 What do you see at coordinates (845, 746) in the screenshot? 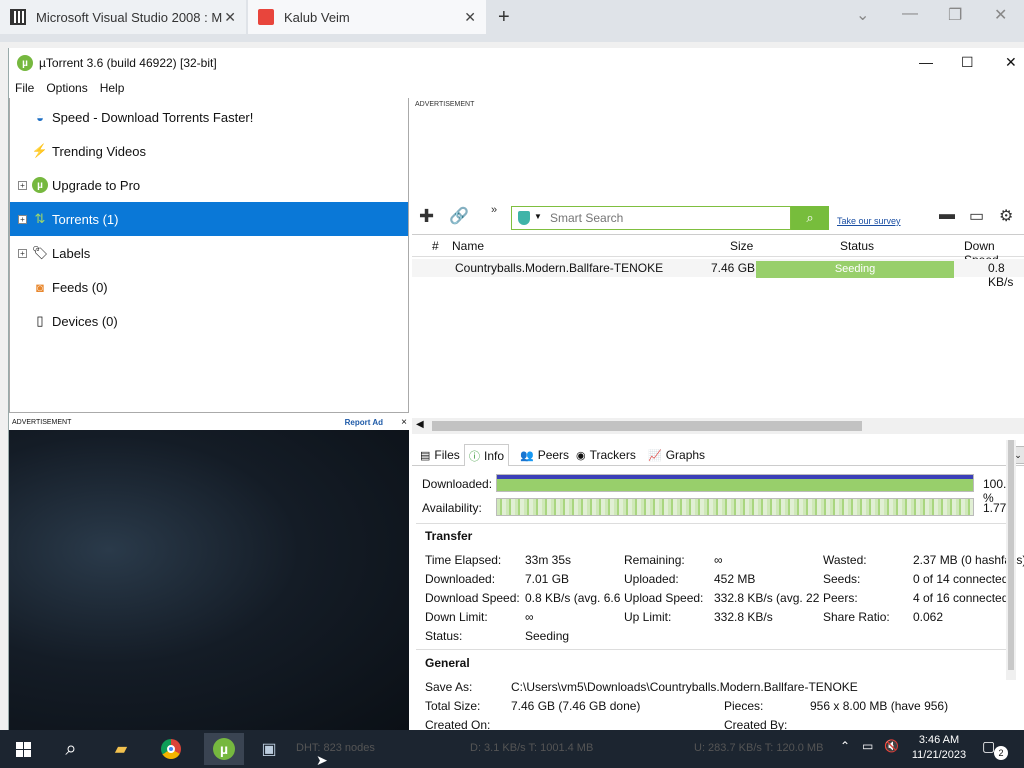
I see `chevron-up-icon: ⌃` at bounding box center [845, 746].